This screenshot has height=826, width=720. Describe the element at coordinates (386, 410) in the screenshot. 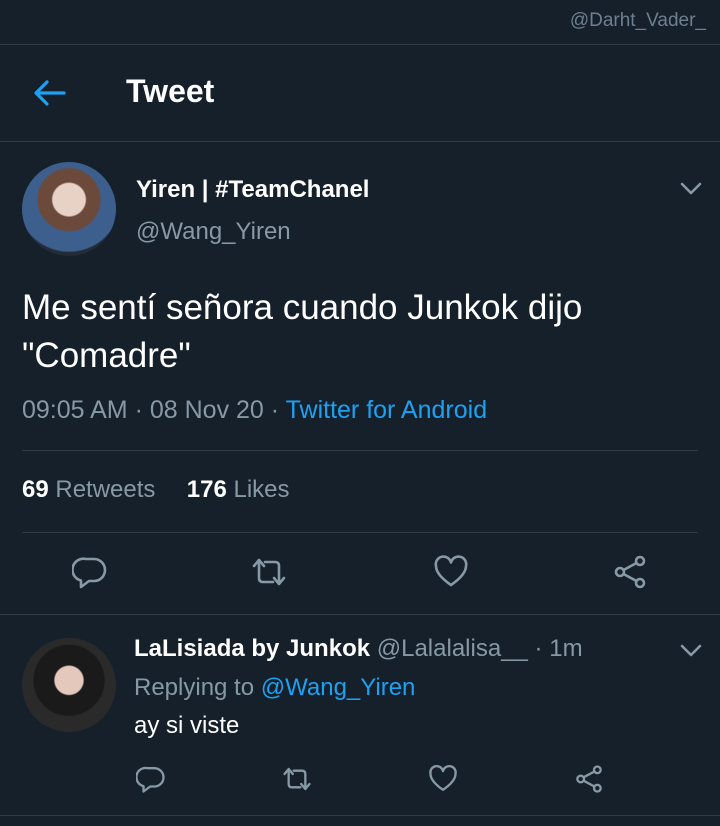

I see `tweet-source-link: Twitter for Android` at that location.